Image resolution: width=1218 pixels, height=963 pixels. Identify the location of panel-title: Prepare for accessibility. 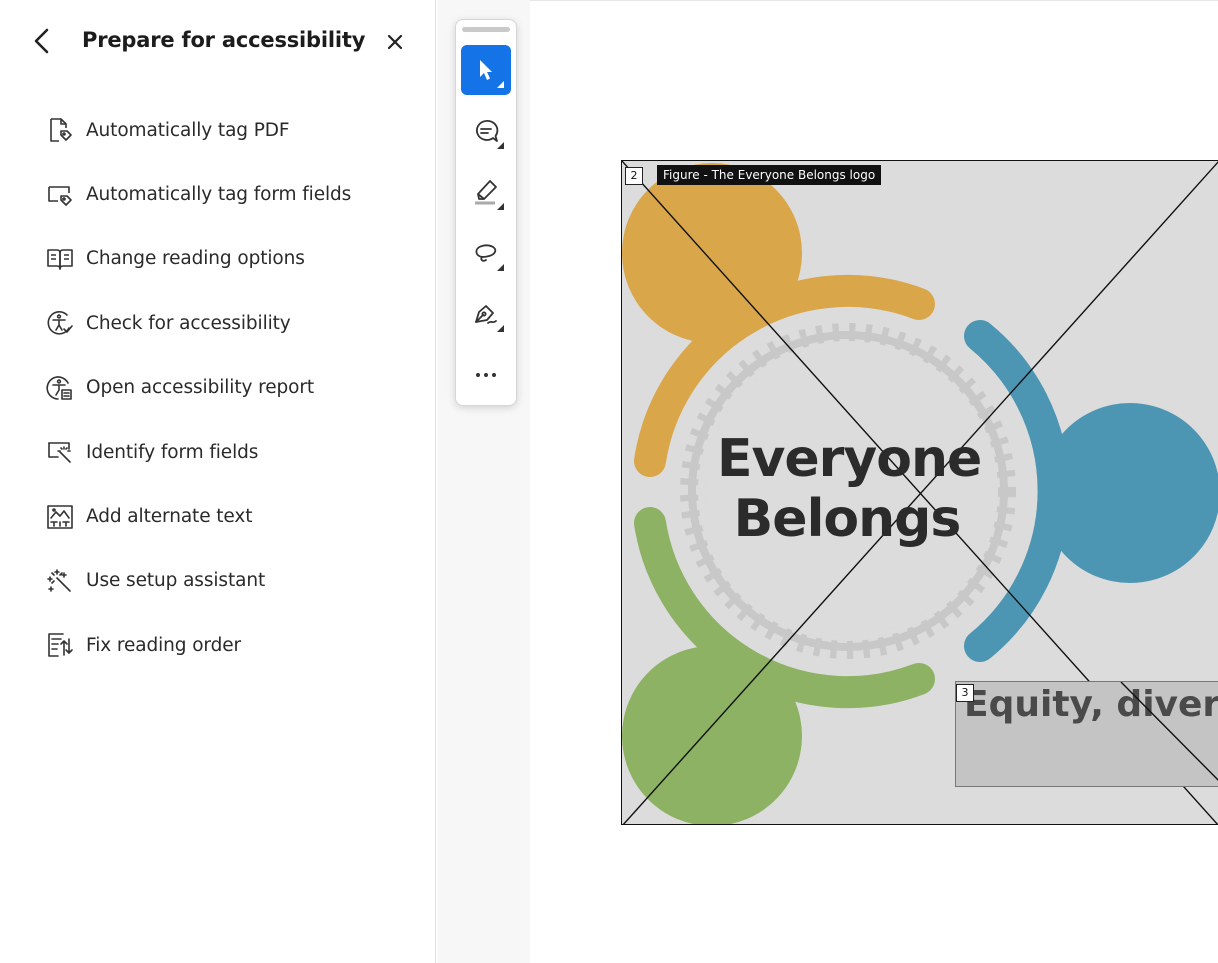
(224, 40).